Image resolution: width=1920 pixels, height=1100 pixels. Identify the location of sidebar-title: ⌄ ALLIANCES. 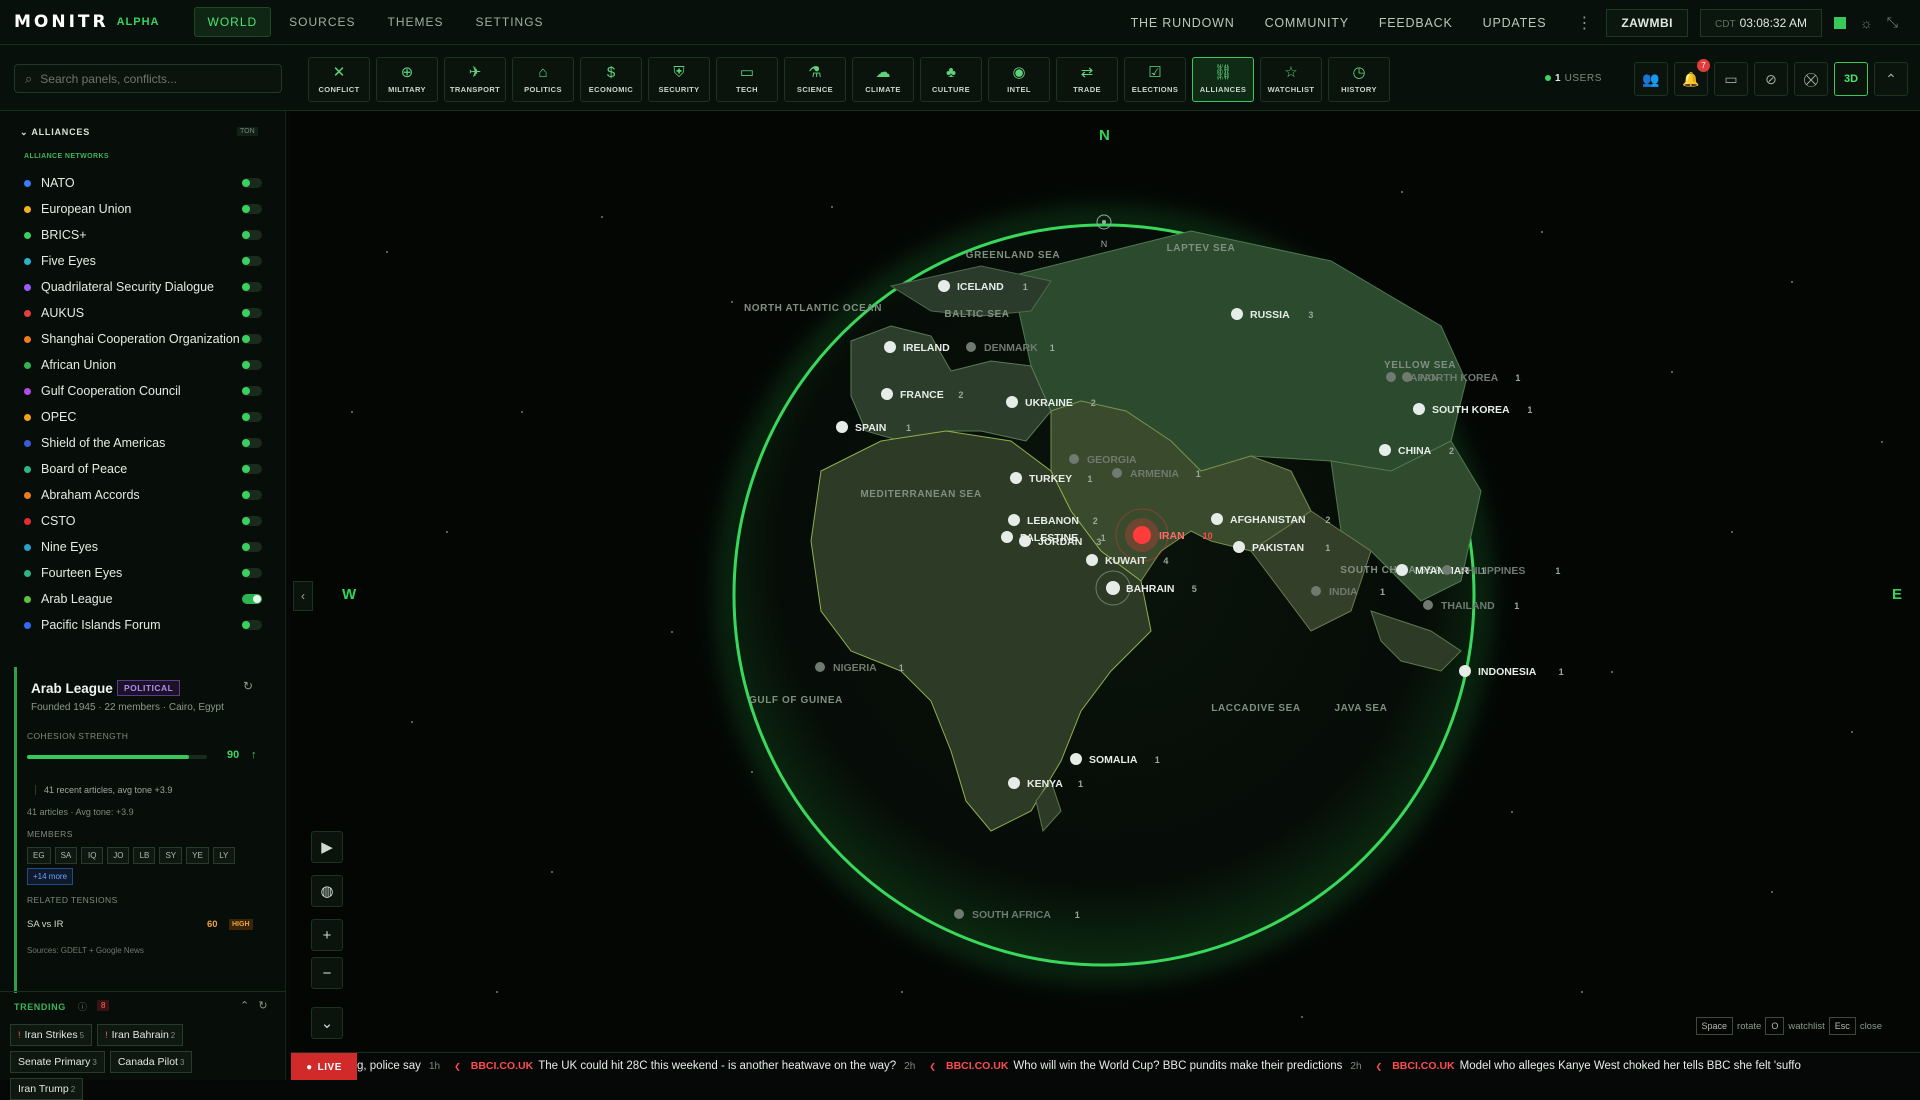
(55, 132).